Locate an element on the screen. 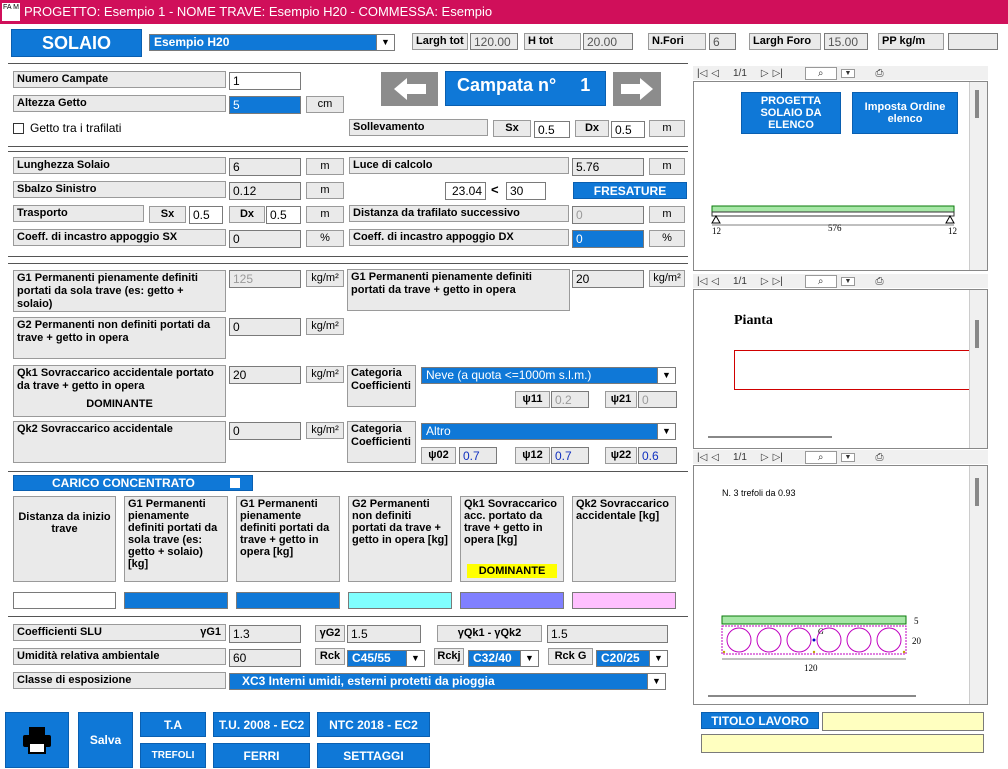 The height and width of the screenshot is (769, 1008). categoria1-select: Neve (a quota <=1000m s.l.m.) ▼ is located at coordinates (548, 375).